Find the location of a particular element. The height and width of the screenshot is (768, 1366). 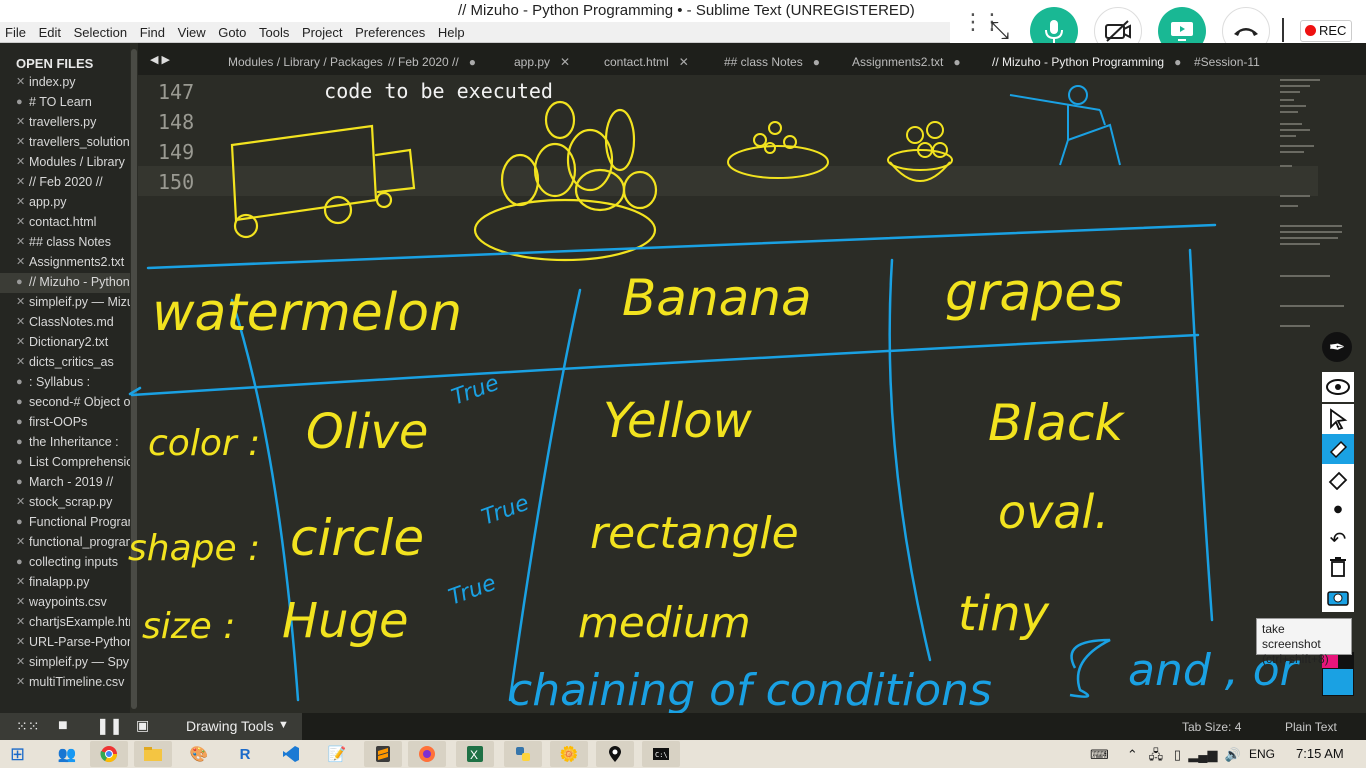

sidebar-file-item: ● the Inheritance : is located at coordinates (65, 443).